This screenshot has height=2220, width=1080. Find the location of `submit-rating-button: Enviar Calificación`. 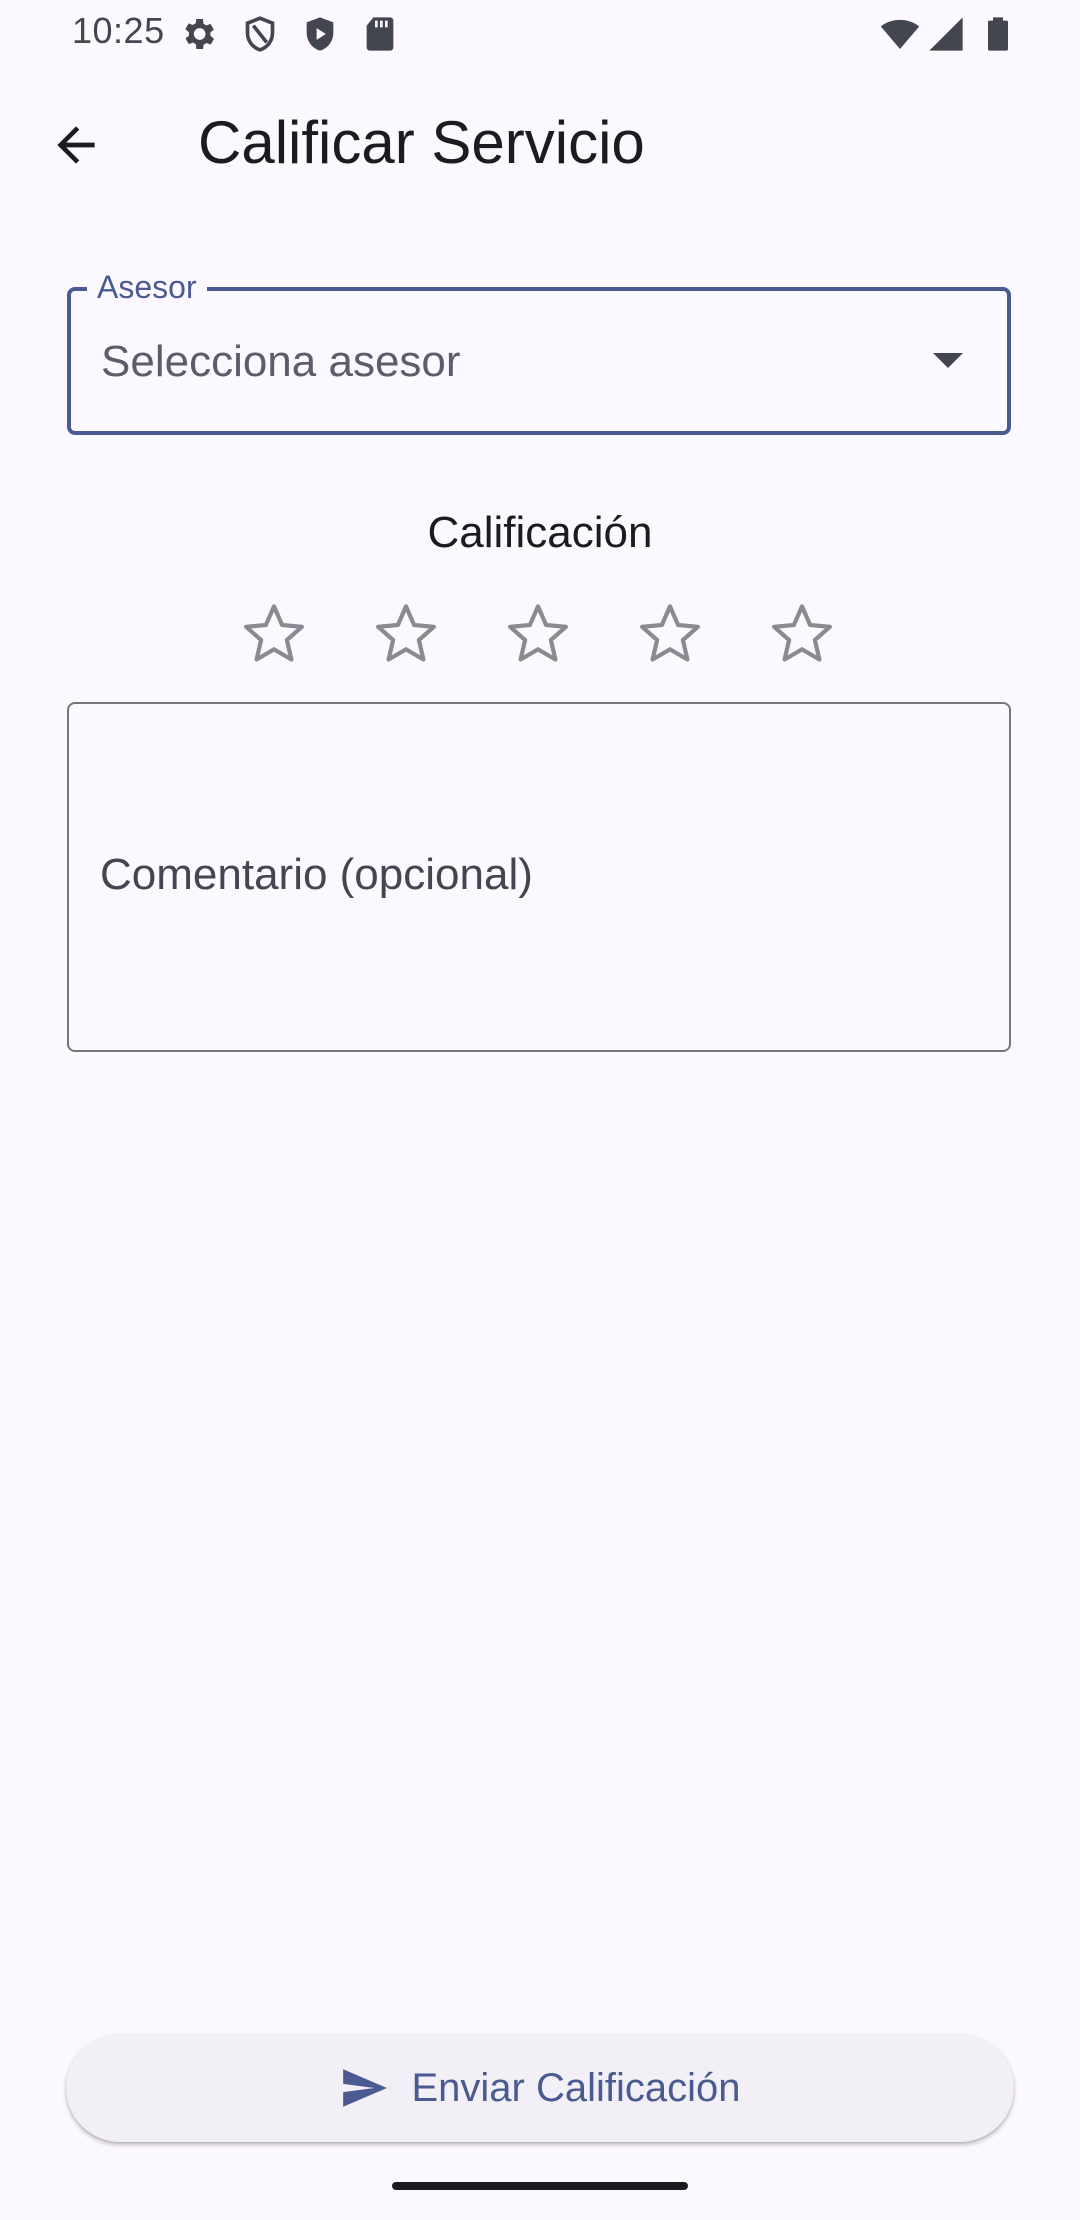

submit-rating-button: Enviar Calificación is located at coordinates (540, 2088).